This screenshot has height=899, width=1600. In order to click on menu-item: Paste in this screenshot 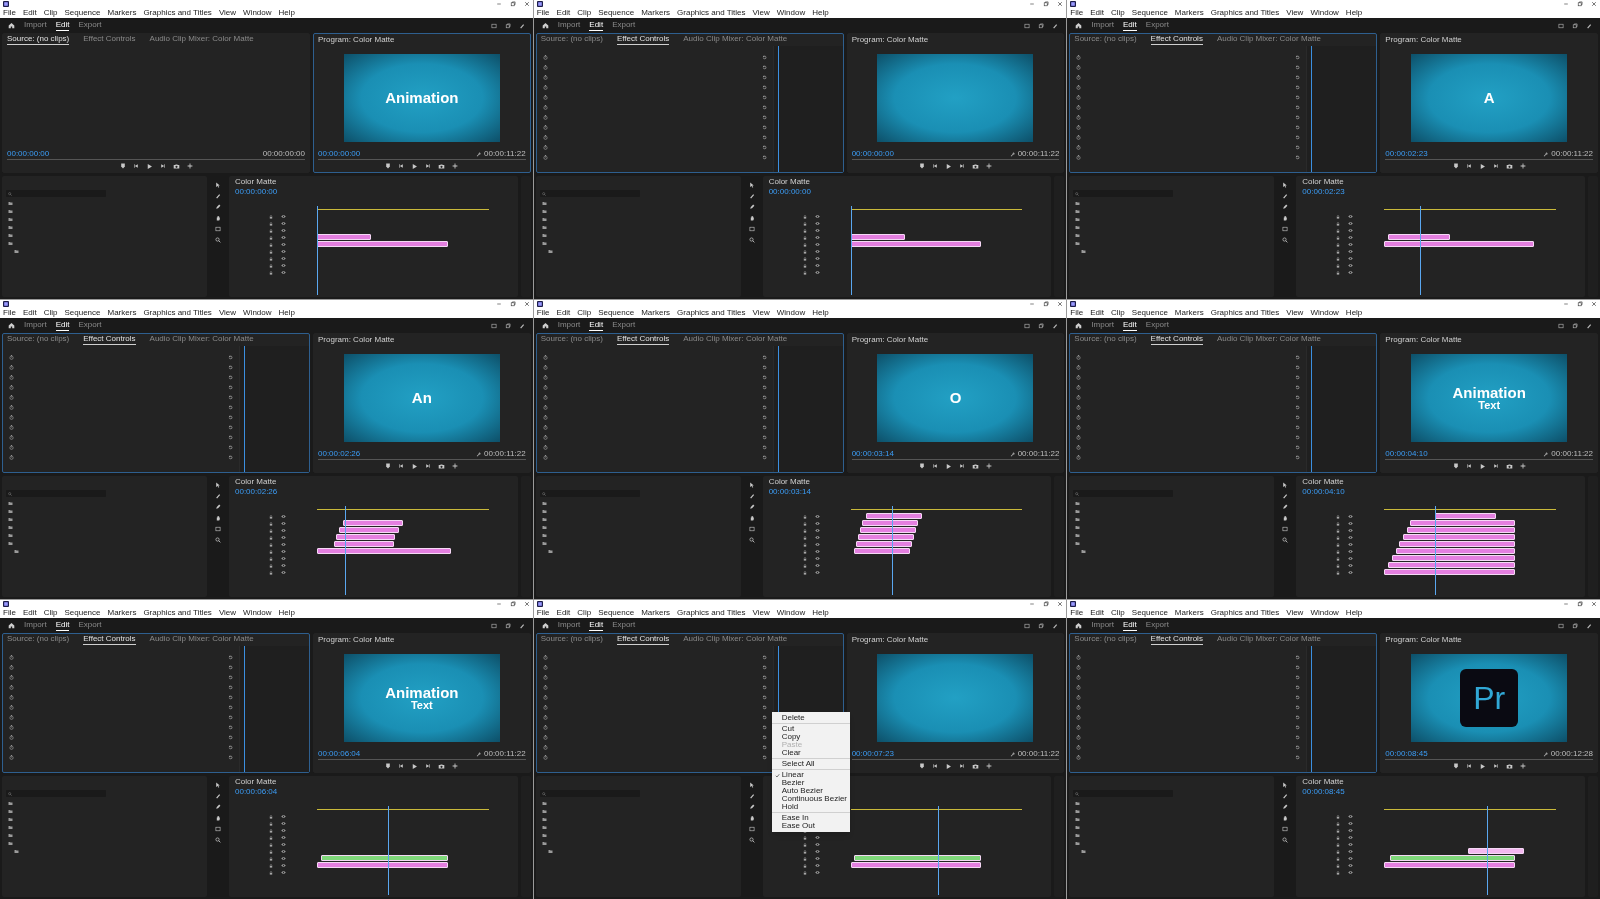, I will do `click(792, 745)`.